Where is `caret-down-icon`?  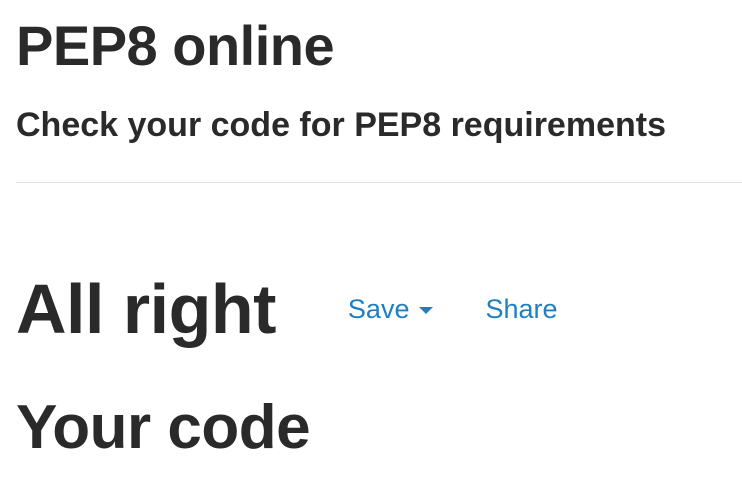
caret-down-icon is located at coordinates (426, 310).